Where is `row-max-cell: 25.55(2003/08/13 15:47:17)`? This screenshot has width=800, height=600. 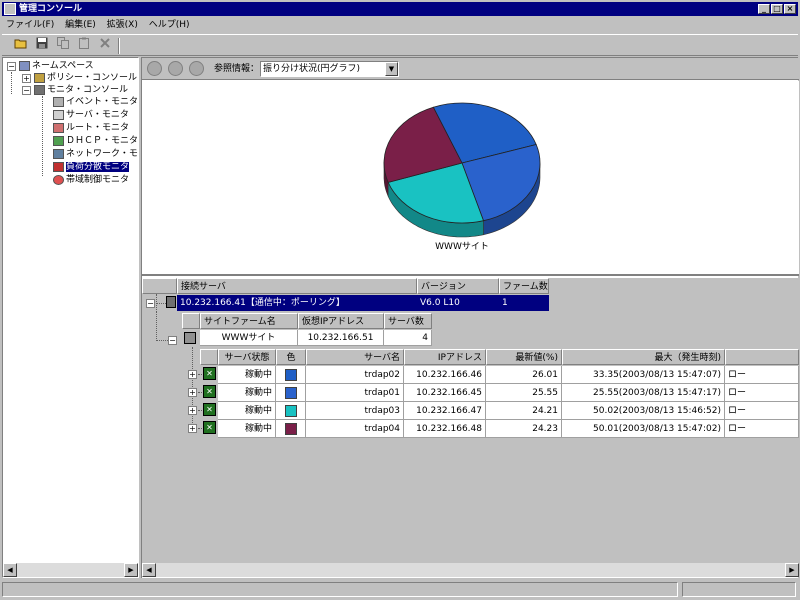 row-max-cell: 25.55(2003/08/13 15:47:17) is located at coordinates (643, 393).